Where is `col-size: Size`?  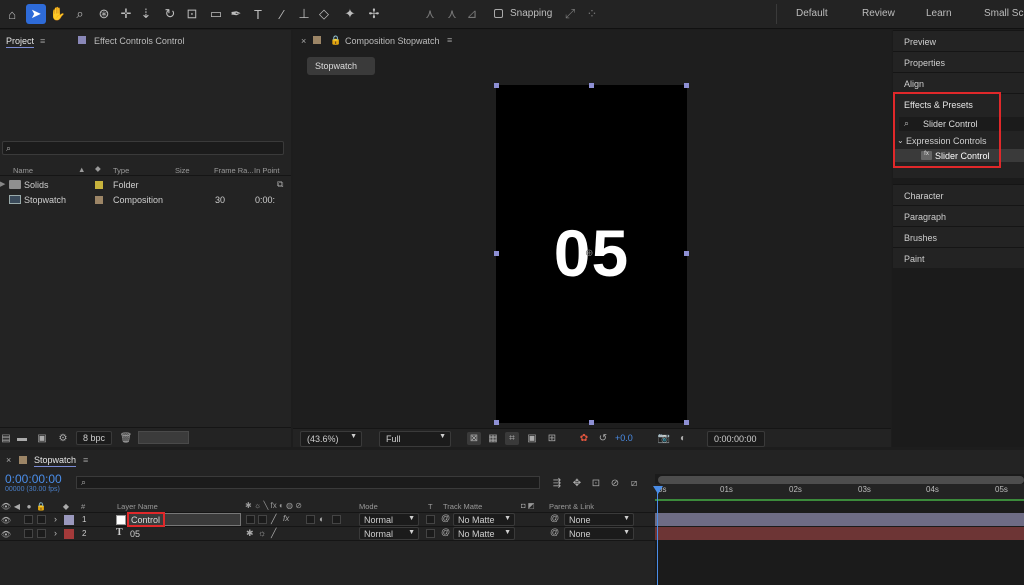
col-size: Size is located at coordinates (182, 170).